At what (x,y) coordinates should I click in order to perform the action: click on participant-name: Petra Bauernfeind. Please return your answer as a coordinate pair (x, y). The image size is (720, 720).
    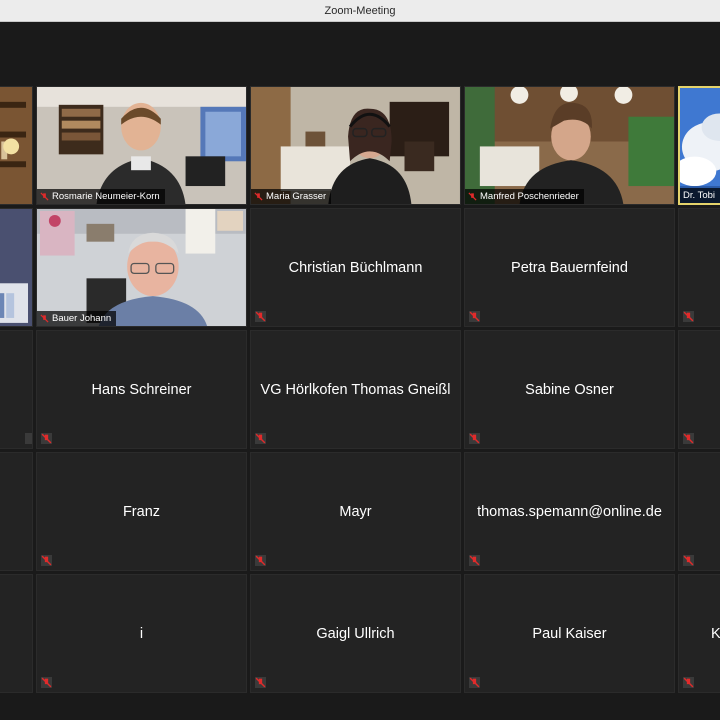
    Looking at the image, I should click on (569, 267).